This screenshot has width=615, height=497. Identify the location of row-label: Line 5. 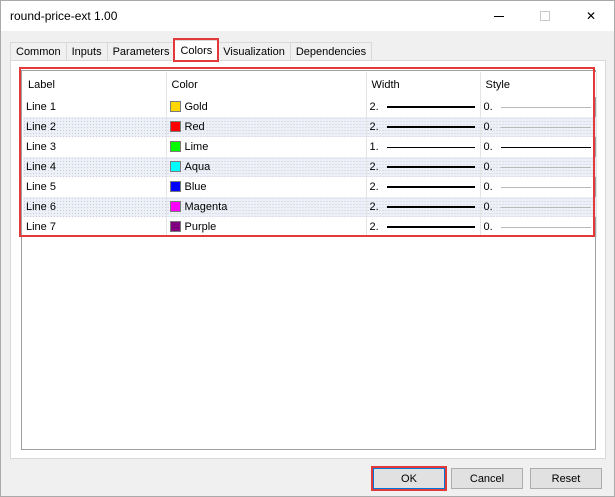
(95, 187).